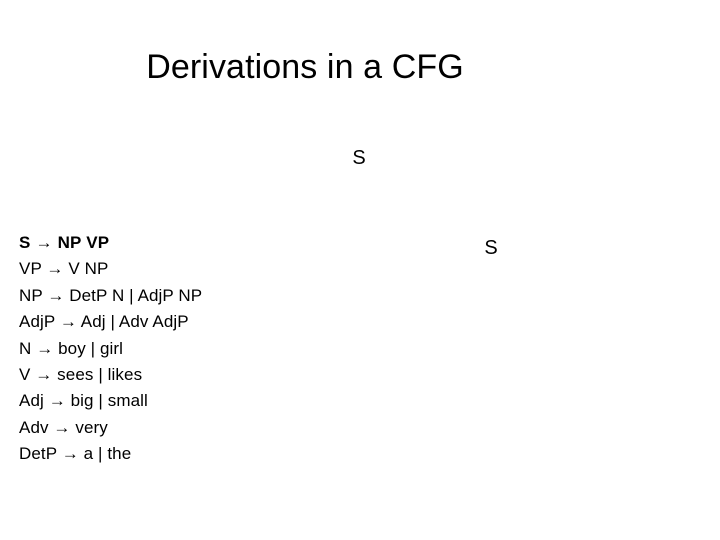 This screenshot has height=540, width=720. What do you see at coordinates (111, 295) in the screenshot?
I see `grammar-rule: NP → DetP N | AdjP NP` at bounding box center [111, 295].